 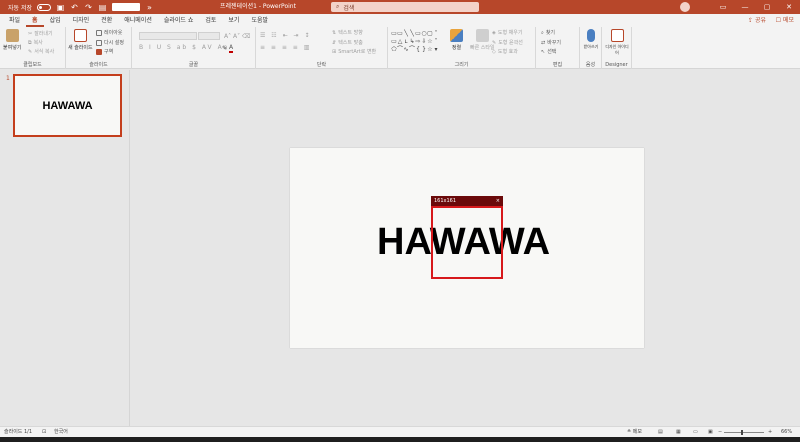 What do you see at coordinates (467, 242) in the screenshot?
I see `selection-overlay-box` at bounding box center [467, 242].